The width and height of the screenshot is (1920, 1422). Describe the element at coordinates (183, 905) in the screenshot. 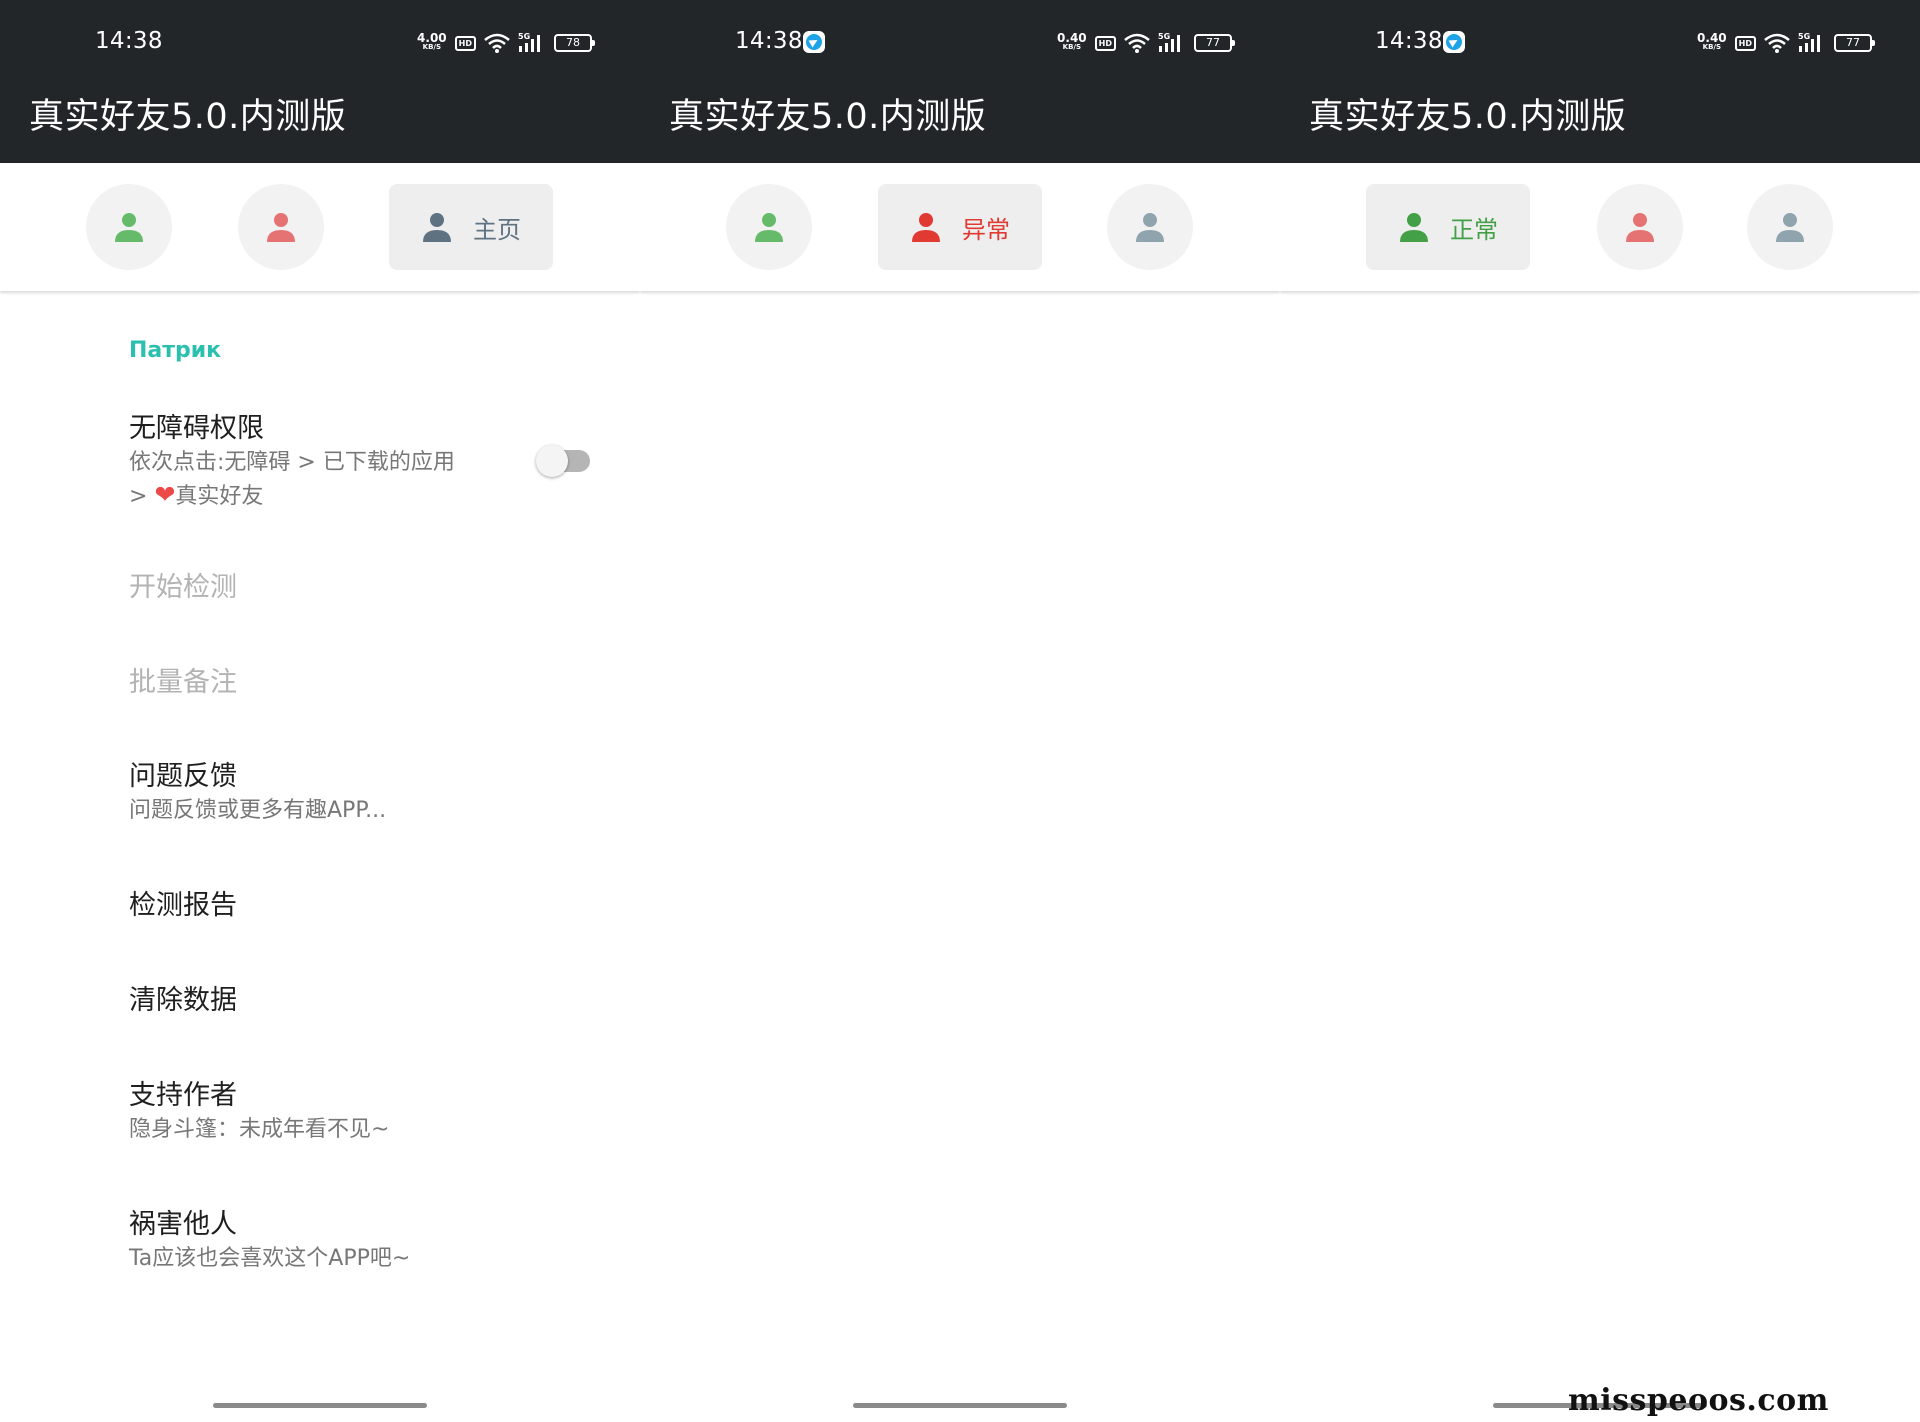

I see `report-label: 检测报告` at that location.